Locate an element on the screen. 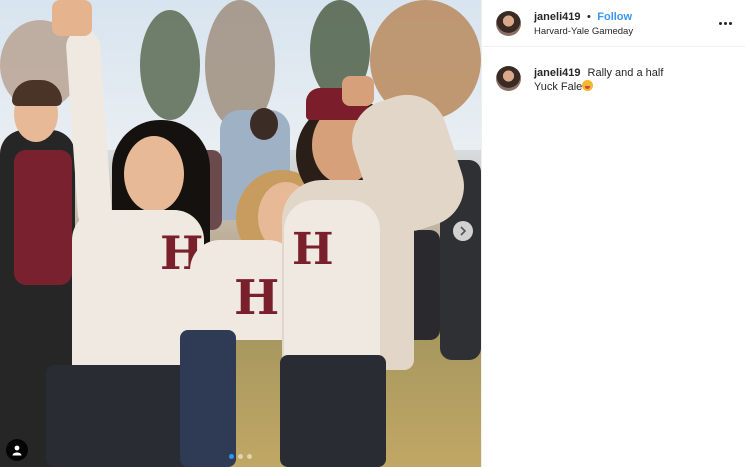 The image size is (745, 467). carousel-next-button is located at coordinates (463, 231).